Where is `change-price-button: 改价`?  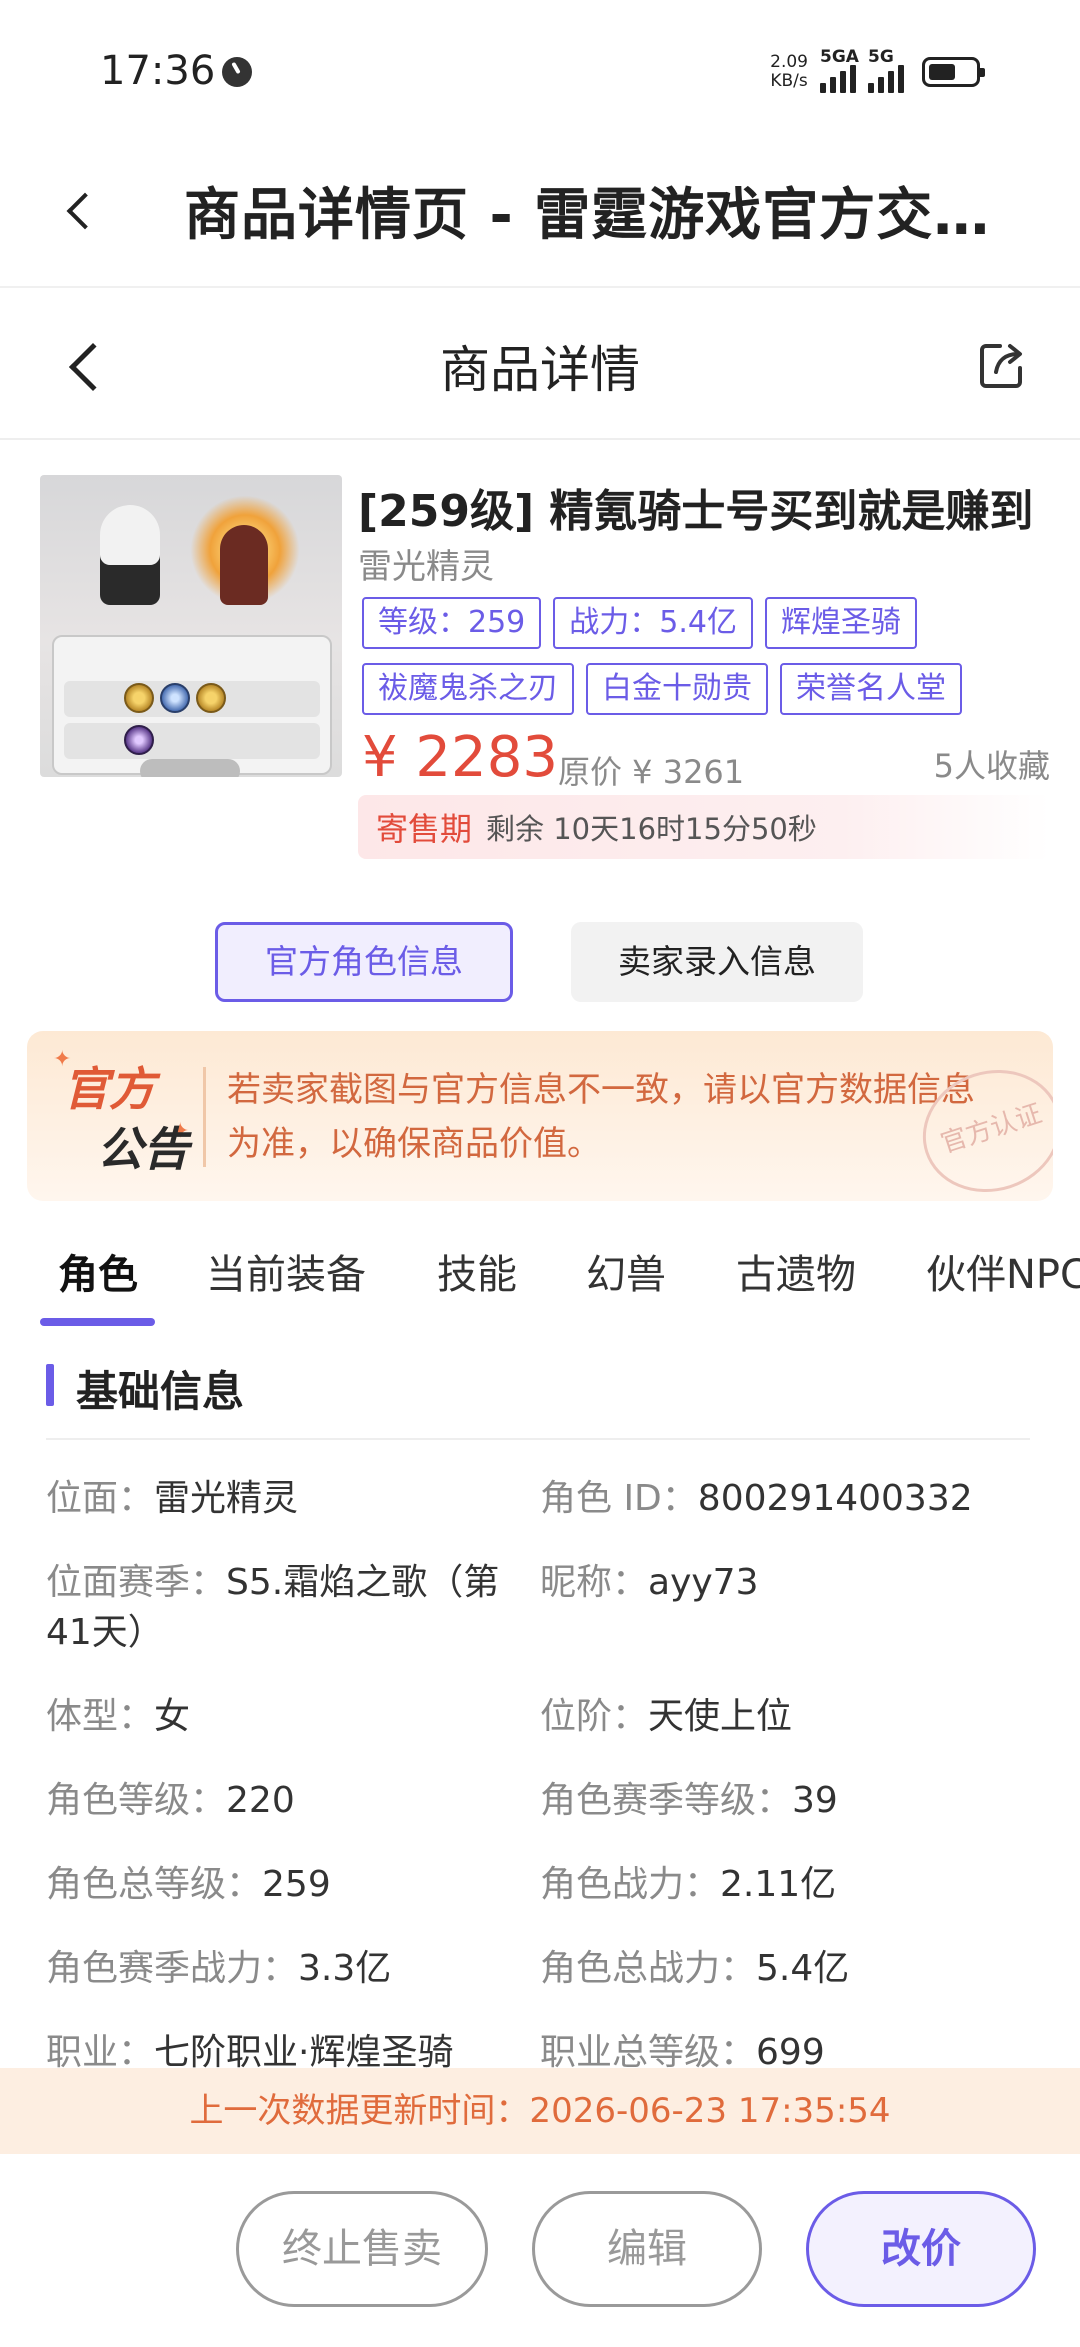
change-price-button: 改价 is located at coordinates (921, 2249).